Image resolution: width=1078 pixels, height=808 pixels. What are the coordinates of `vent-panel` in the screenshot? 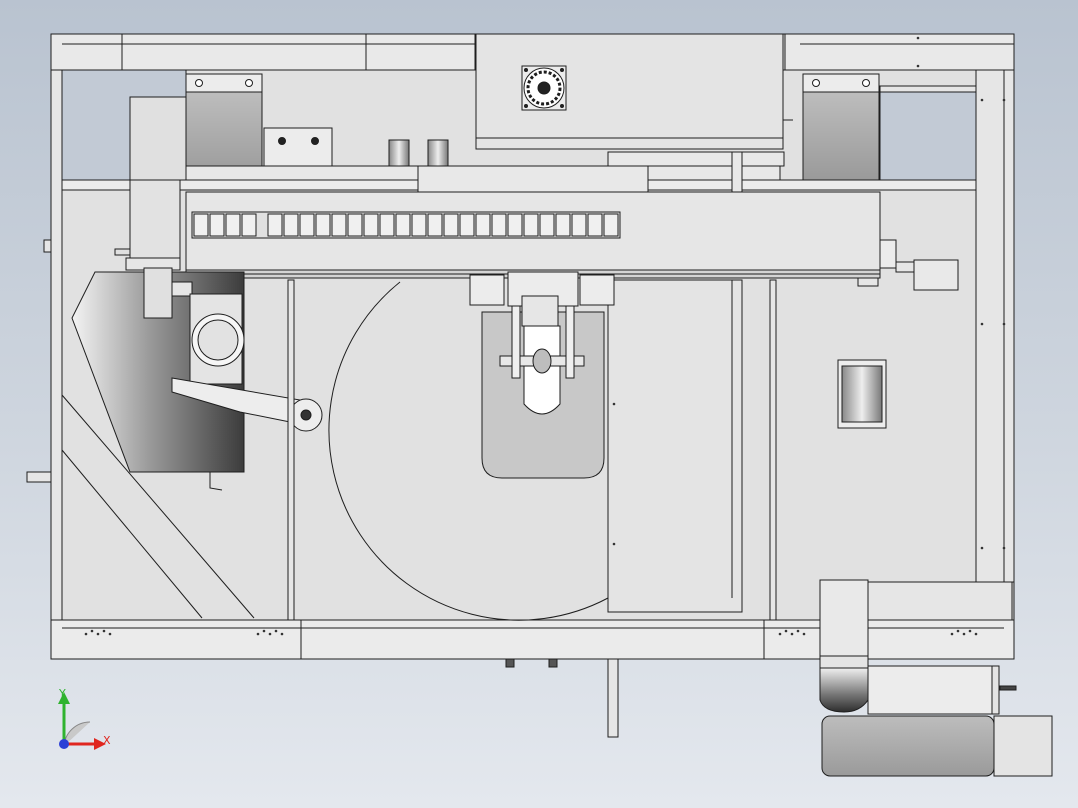 It's located at (862, 394).